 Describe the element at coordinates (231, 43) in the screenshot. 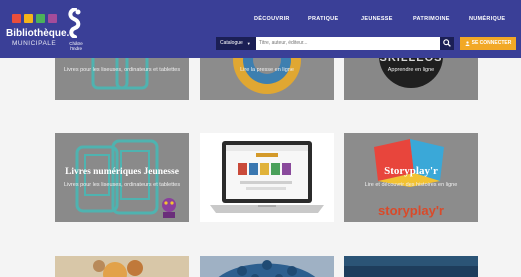

I see `catalog-select-label: Catalogue` at that location.